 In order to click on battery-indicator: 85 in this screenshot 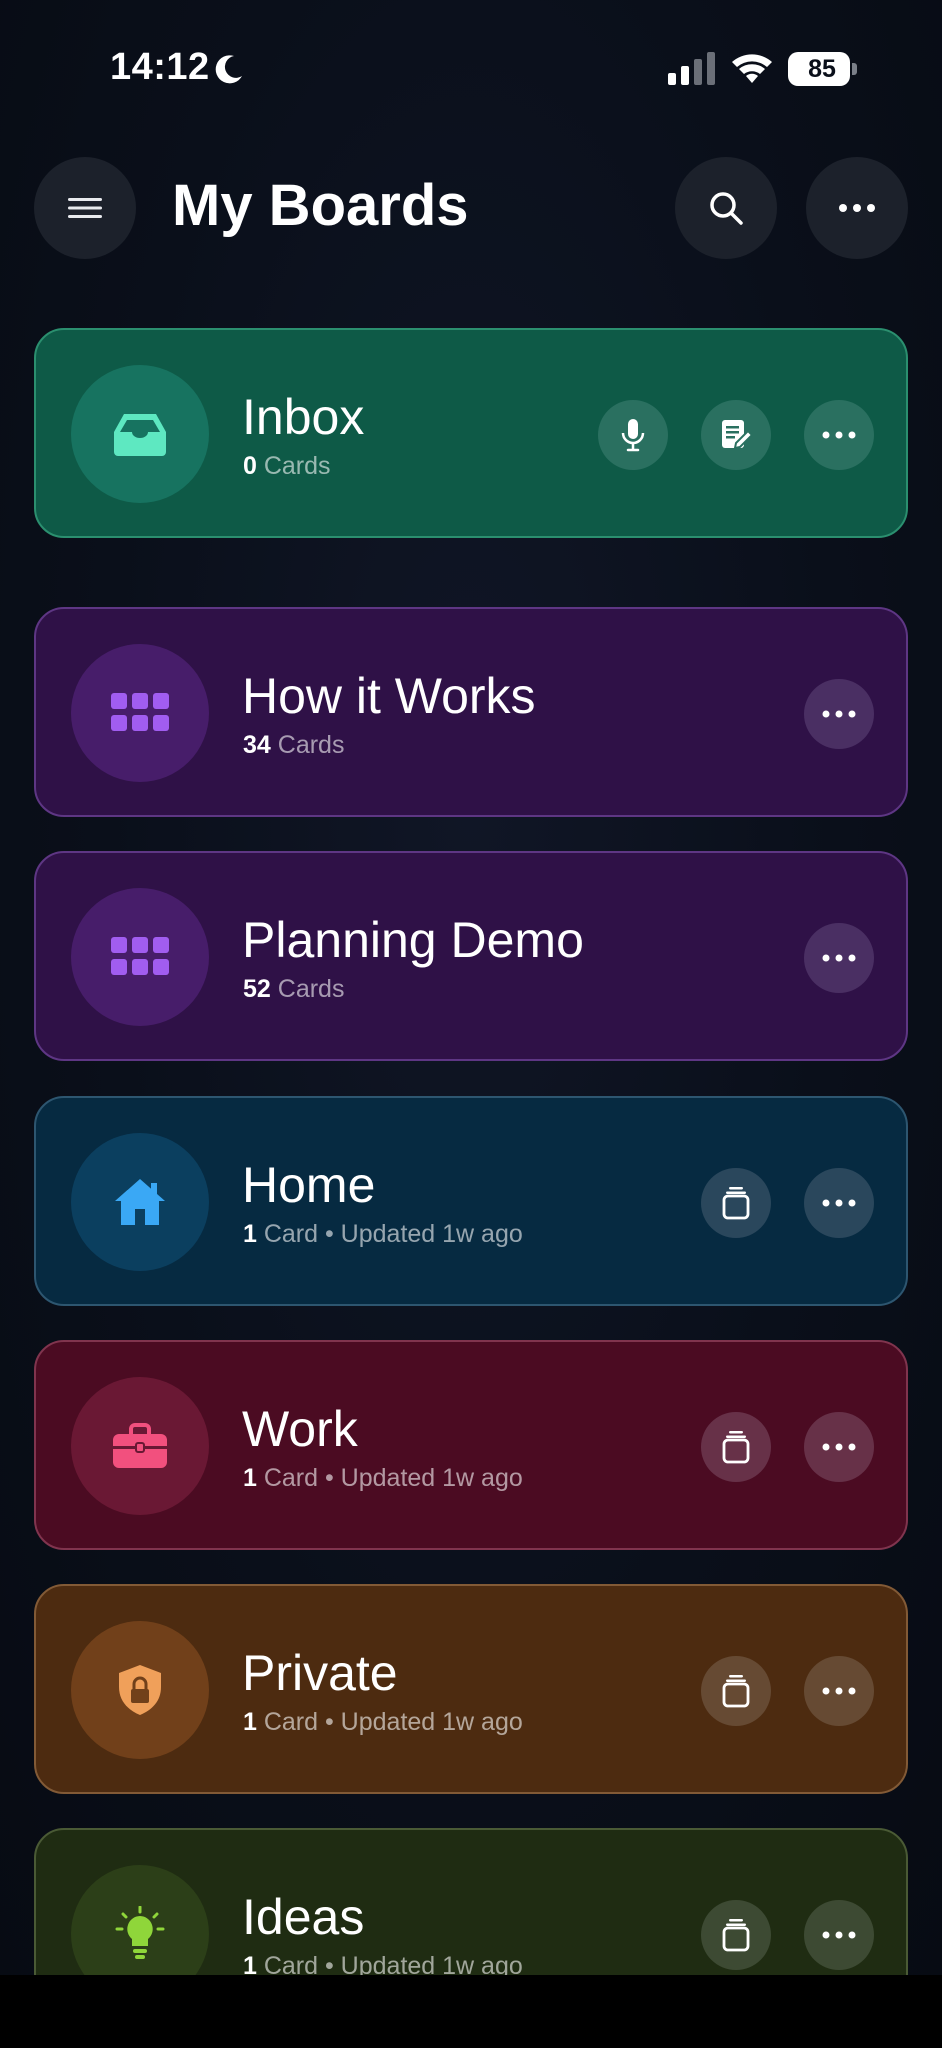, I will do `click(822, 69)`.